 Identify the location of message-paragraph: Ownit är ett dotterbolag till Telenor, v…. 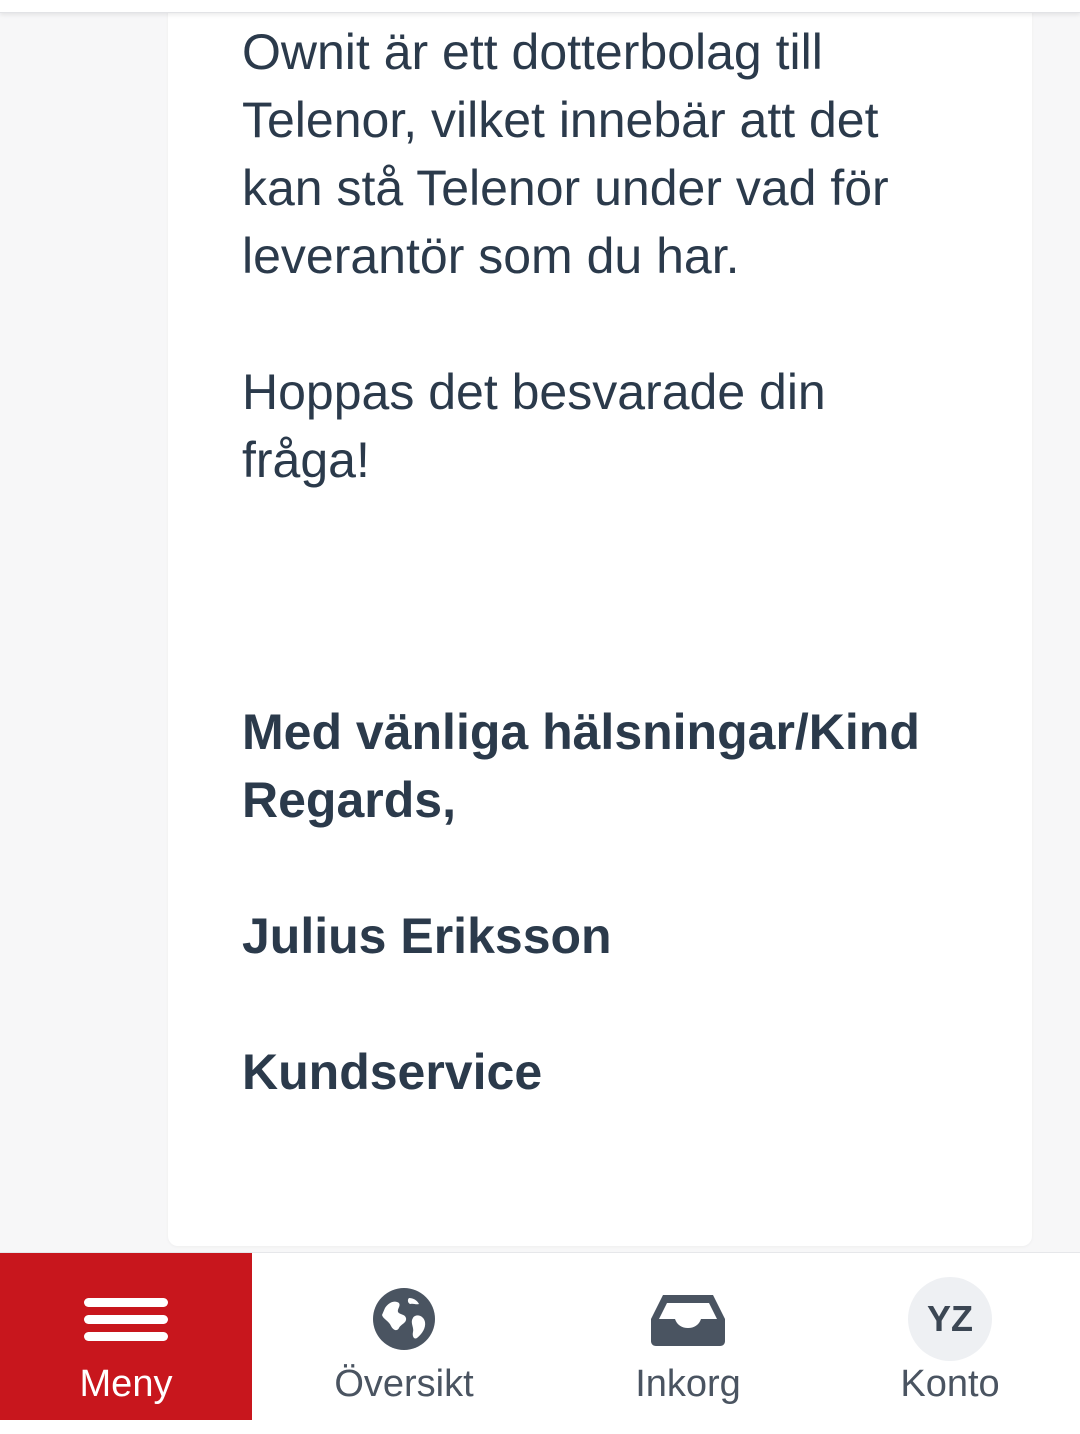
(565, 154).